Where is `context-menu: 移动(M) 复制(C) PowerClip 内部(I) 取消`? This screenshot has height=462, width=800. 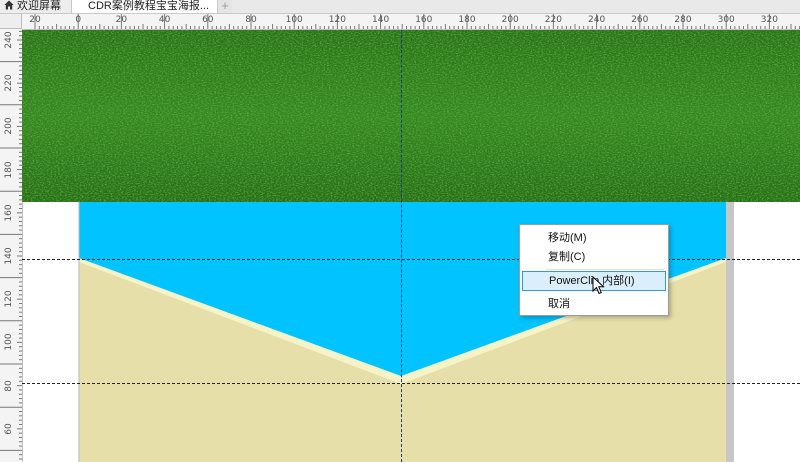
context-menu: 移动(M) 复制(C) PowerClip 内部(I) 取消 is located at coordinates (594, 270).